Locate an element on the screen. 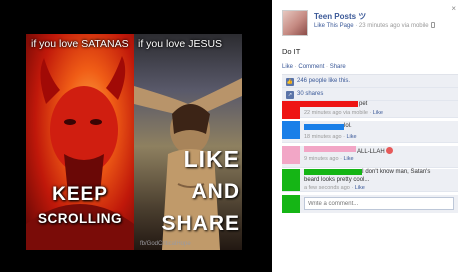  scrolling-text: SCROLLING is located at coordinates (80, 218).